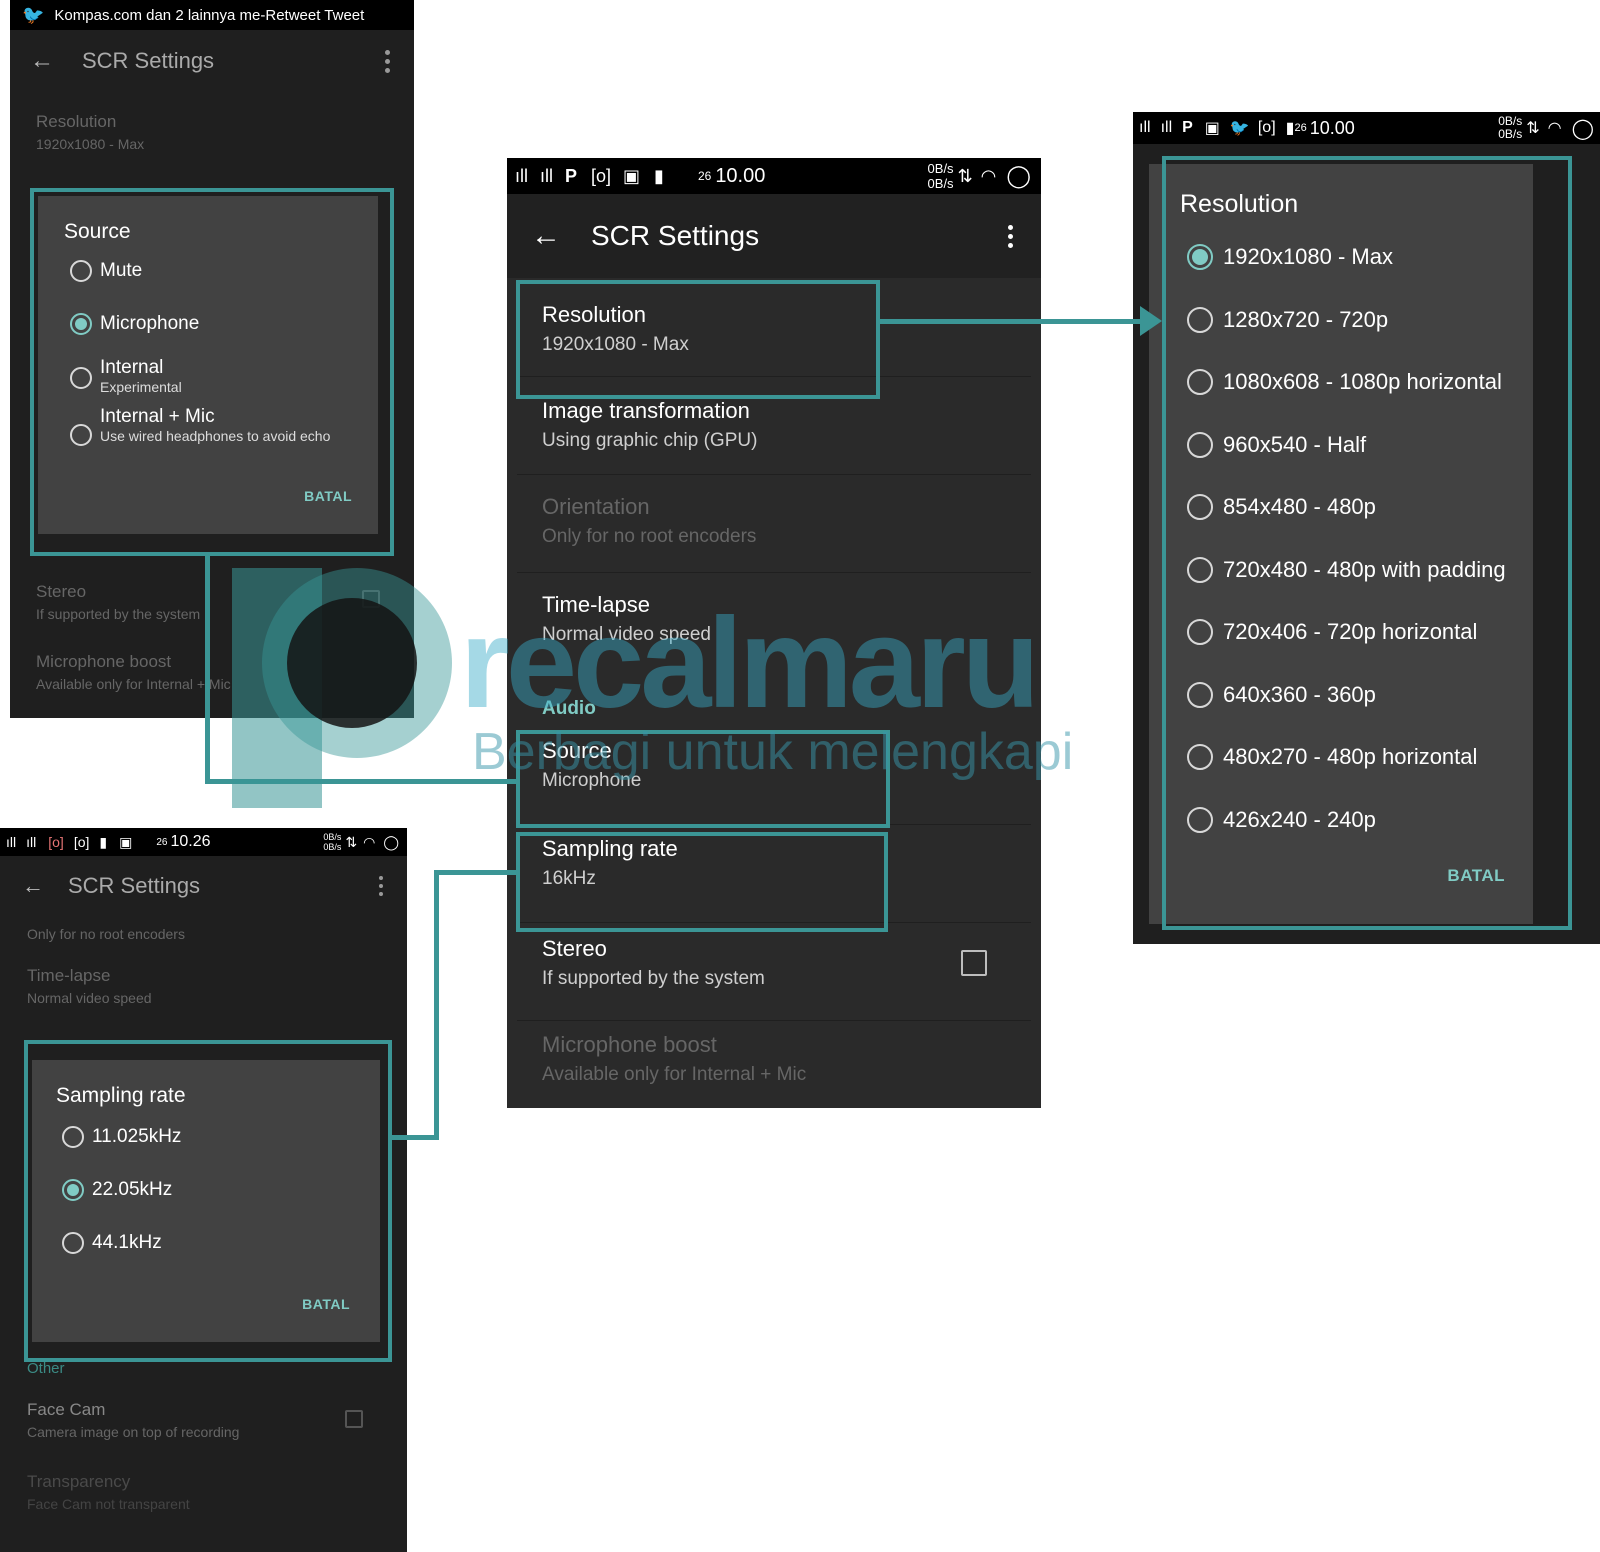  I want to click on connector-resolution, so click(1009, 321).